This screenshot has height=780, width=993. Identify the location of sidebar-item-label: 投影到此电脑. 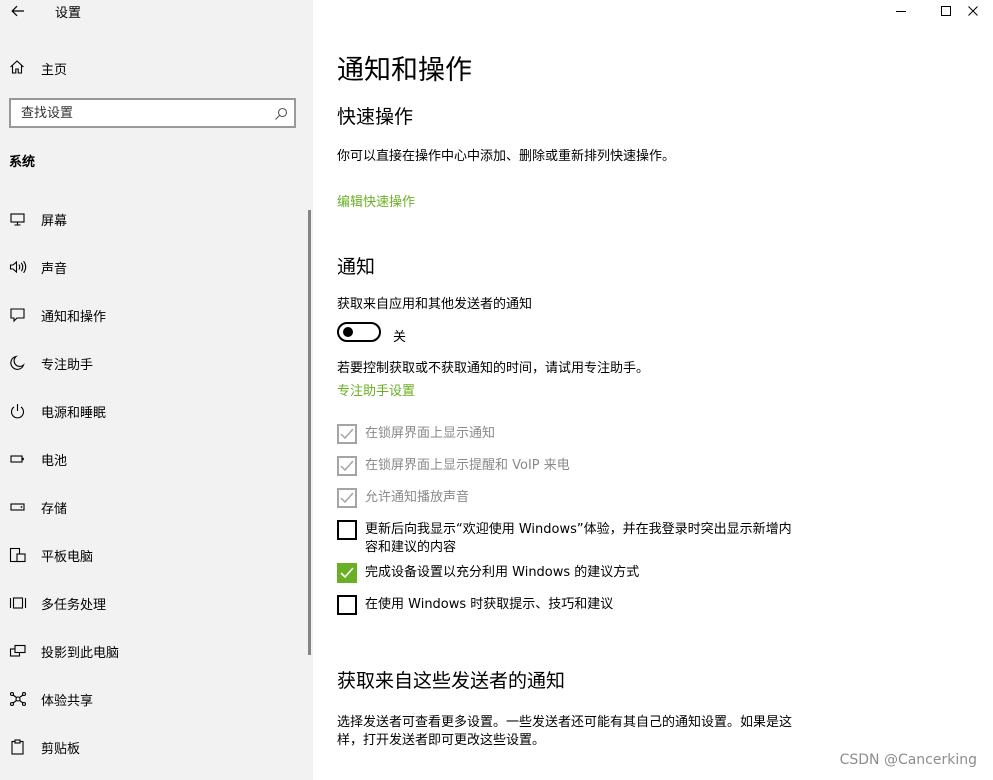
(80, 653).